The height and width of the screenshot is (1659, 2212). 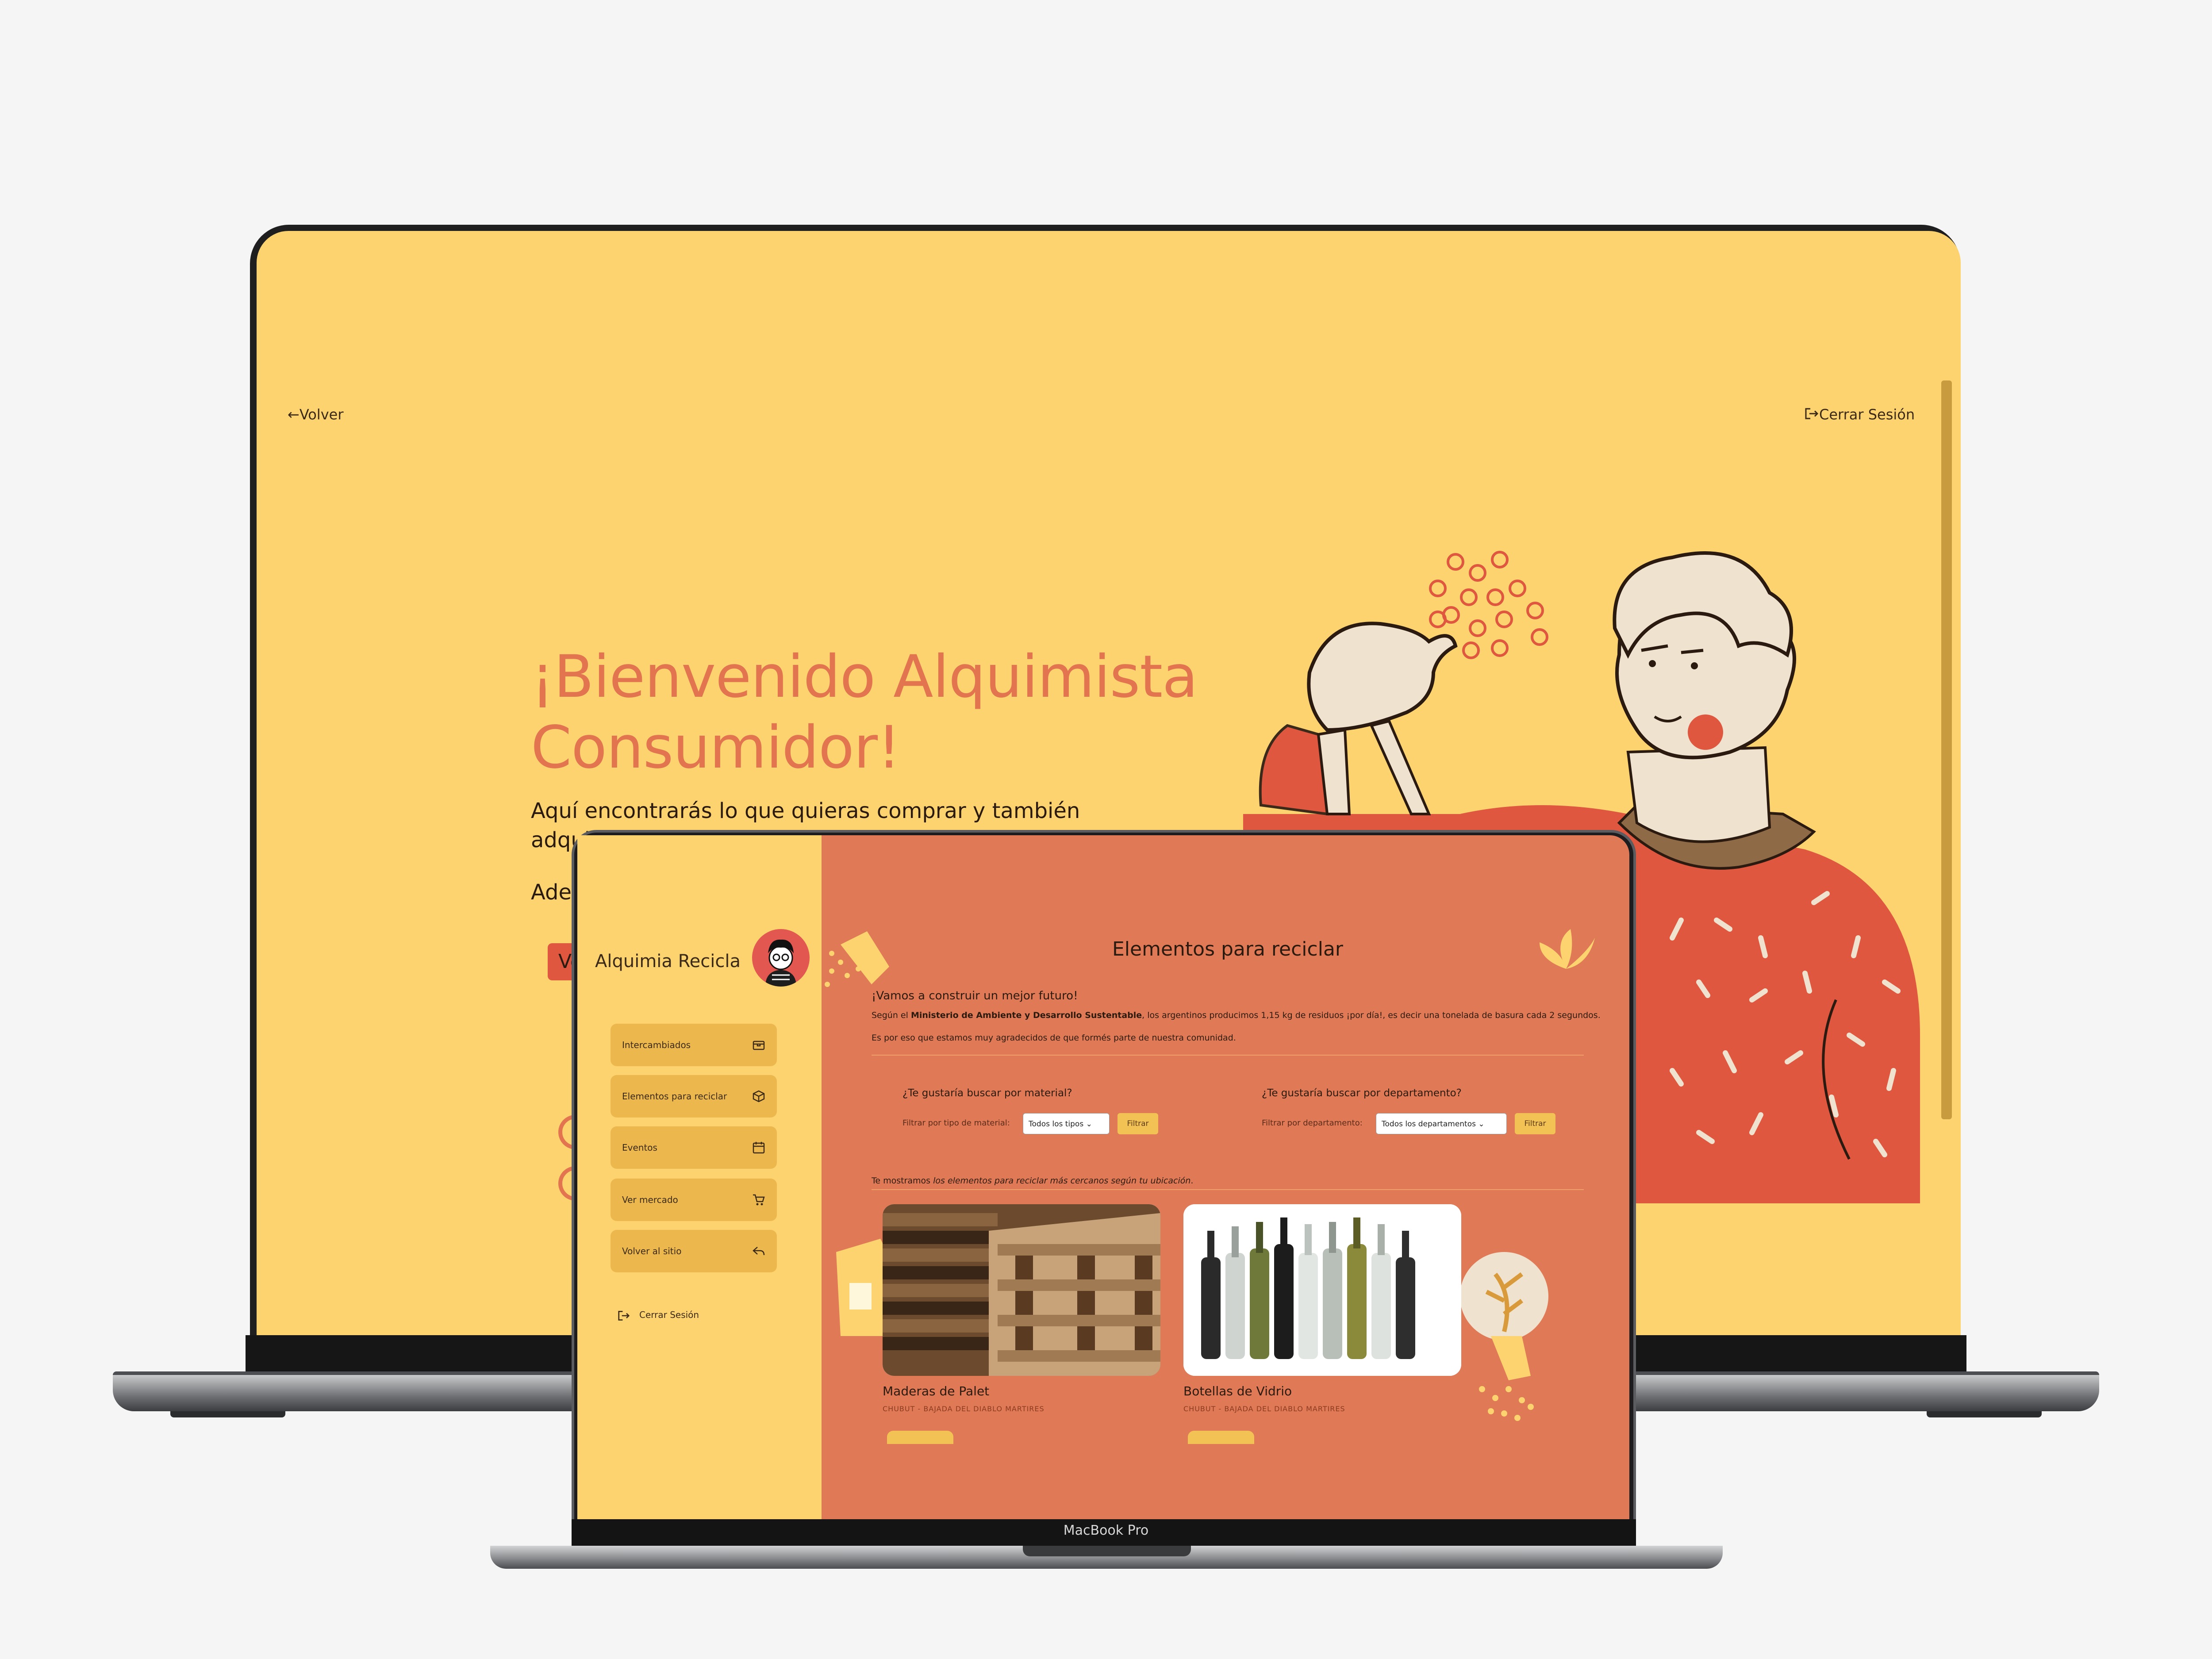 What do you see at coordinates (668, 962) in the screenshot?
I see `brand-title: Alquimia Recicla` at bounding box center [668, 962].